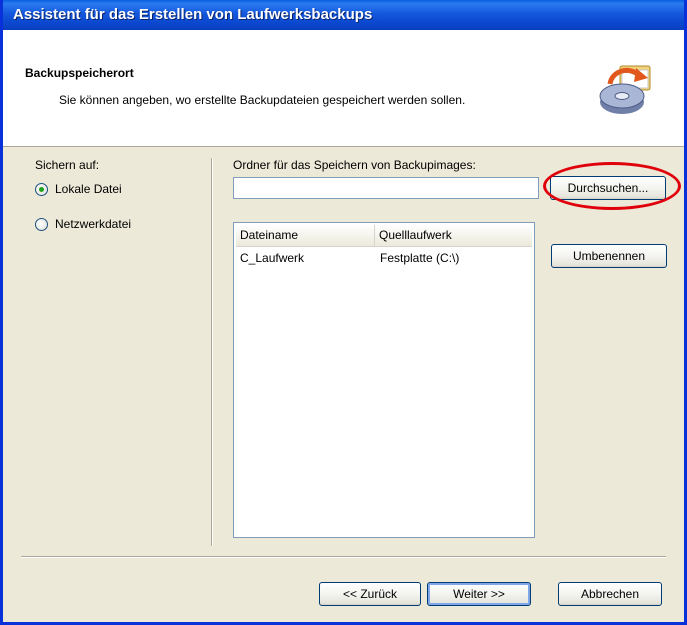  I want to click on list-header: Dateiname Quelllaufwerk, so click(384, 236).